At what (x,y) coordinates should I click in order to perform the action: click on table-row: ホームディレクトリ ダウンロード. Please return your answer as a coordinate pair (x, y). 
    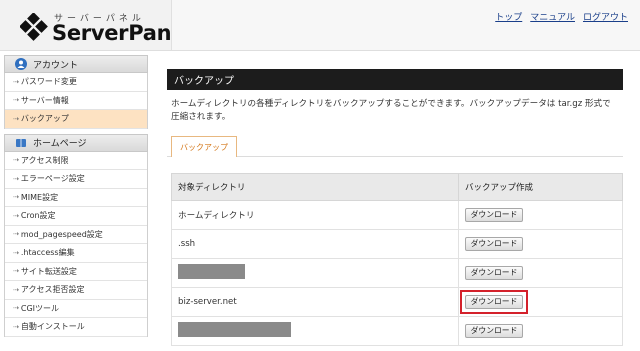
    Looking at the image, I should click on (397, 215).